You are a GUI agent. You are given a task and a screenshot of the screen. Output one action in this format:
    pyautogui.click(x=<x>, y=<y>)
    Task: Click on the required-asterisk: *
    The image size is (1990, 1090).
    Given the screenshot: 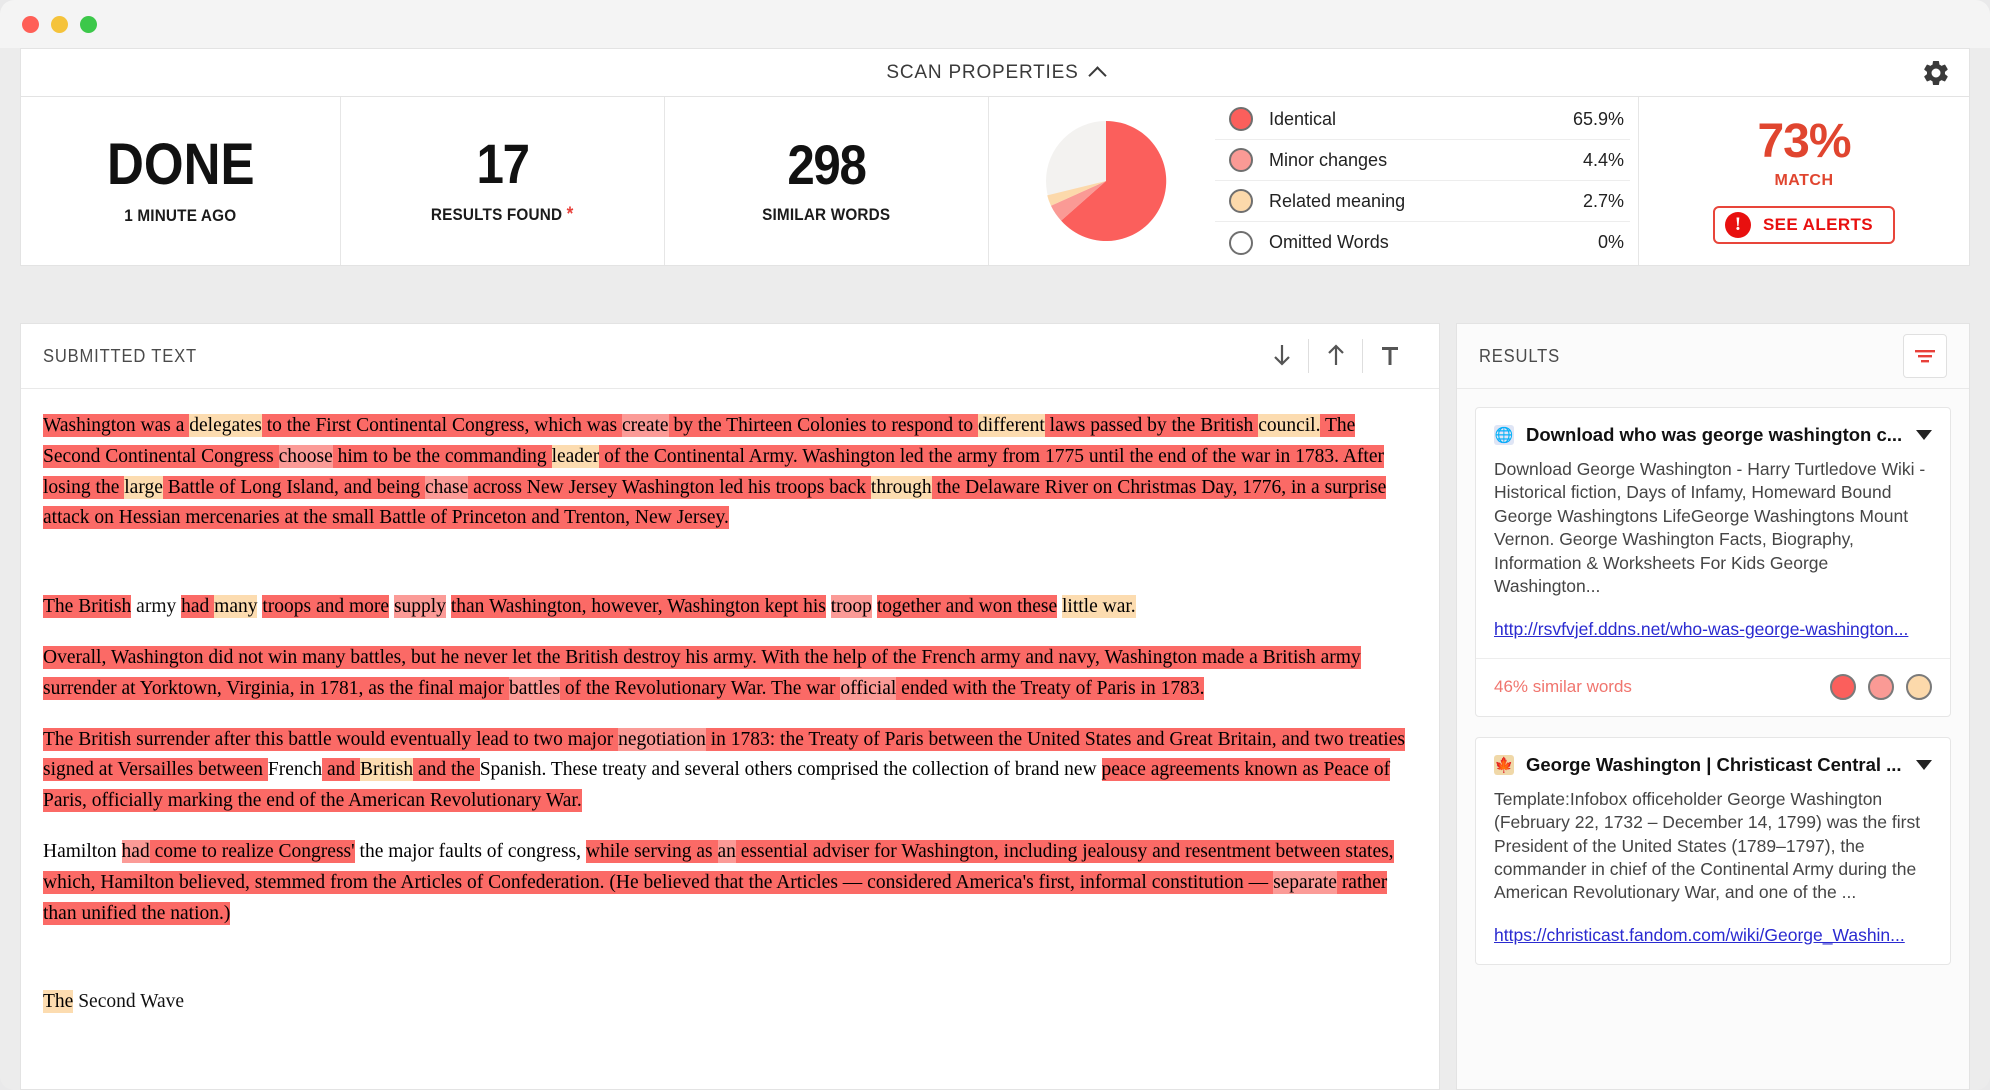 What is the action you would take?
    pyautogui.click(x=570, y=214)
    